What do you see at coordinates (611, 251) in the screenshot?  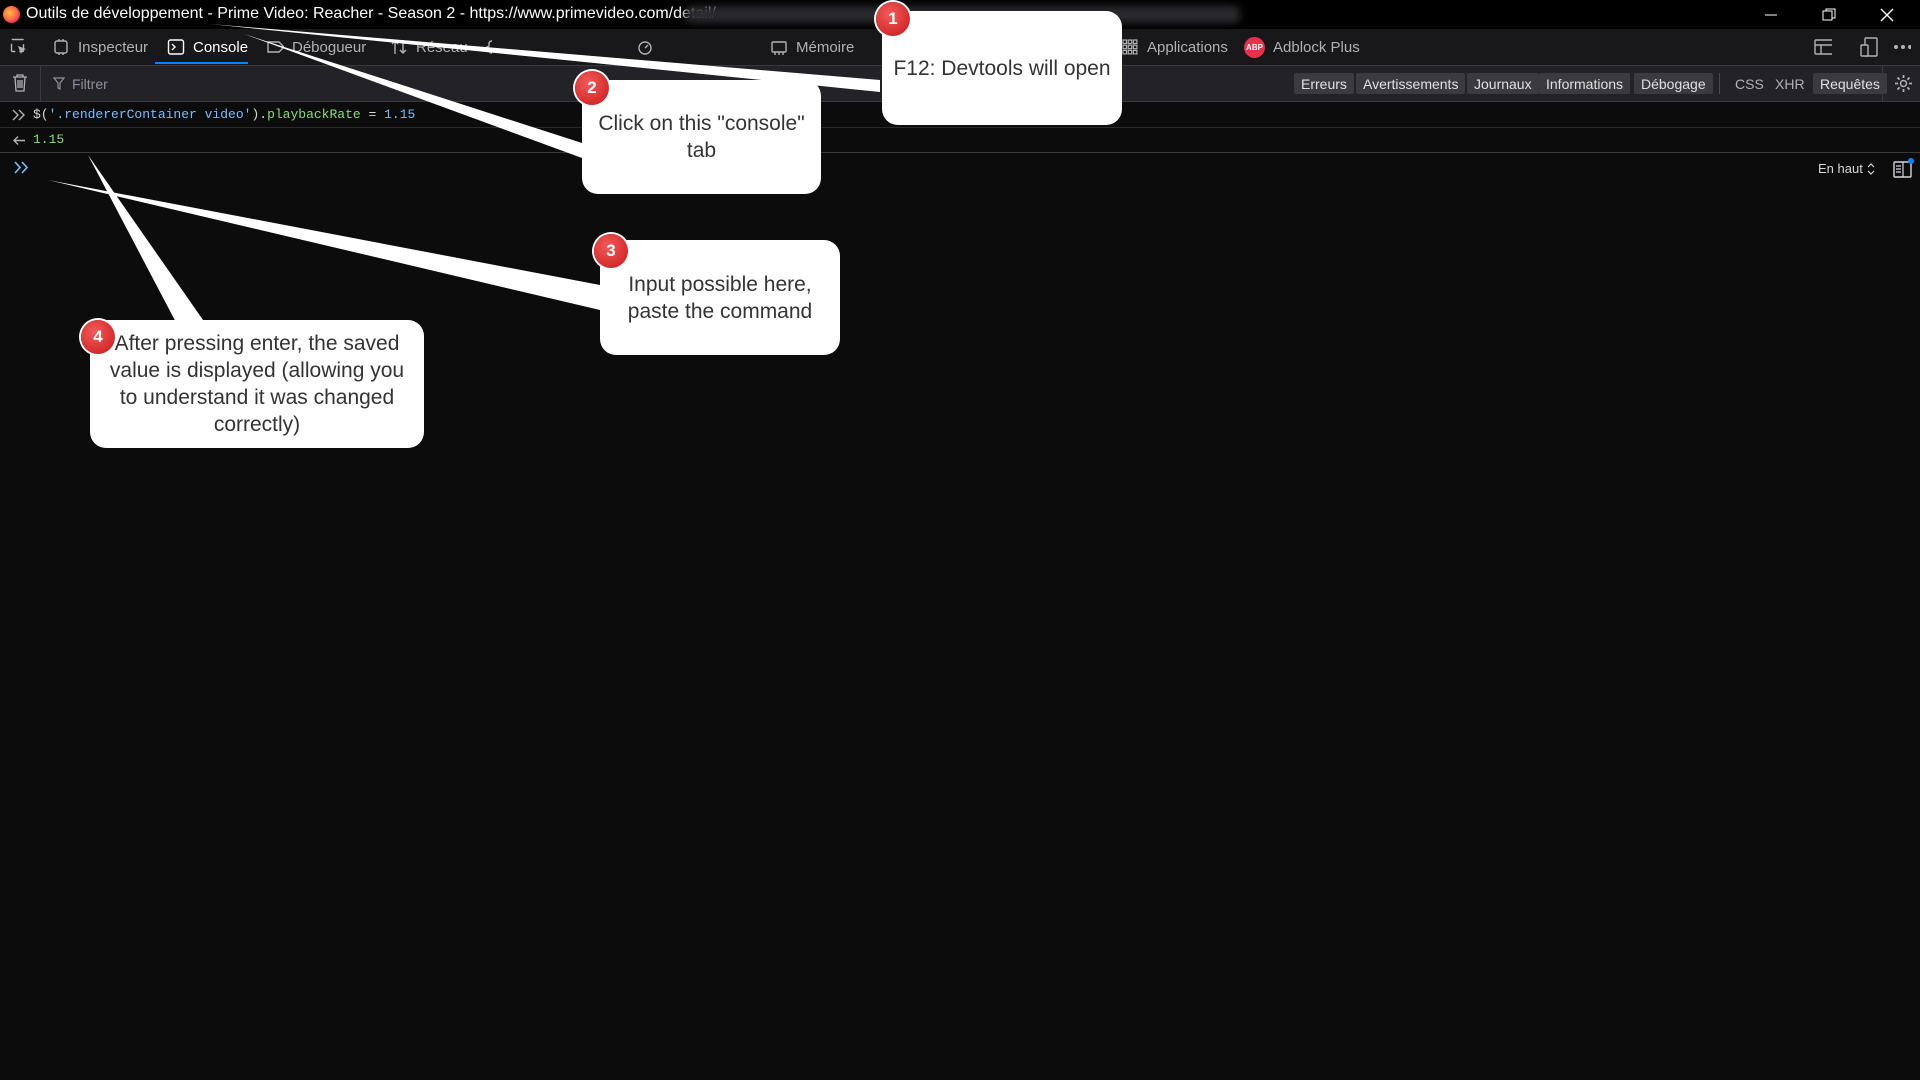 I see `step-marker-3: 3` at bounding box center [611, 251].